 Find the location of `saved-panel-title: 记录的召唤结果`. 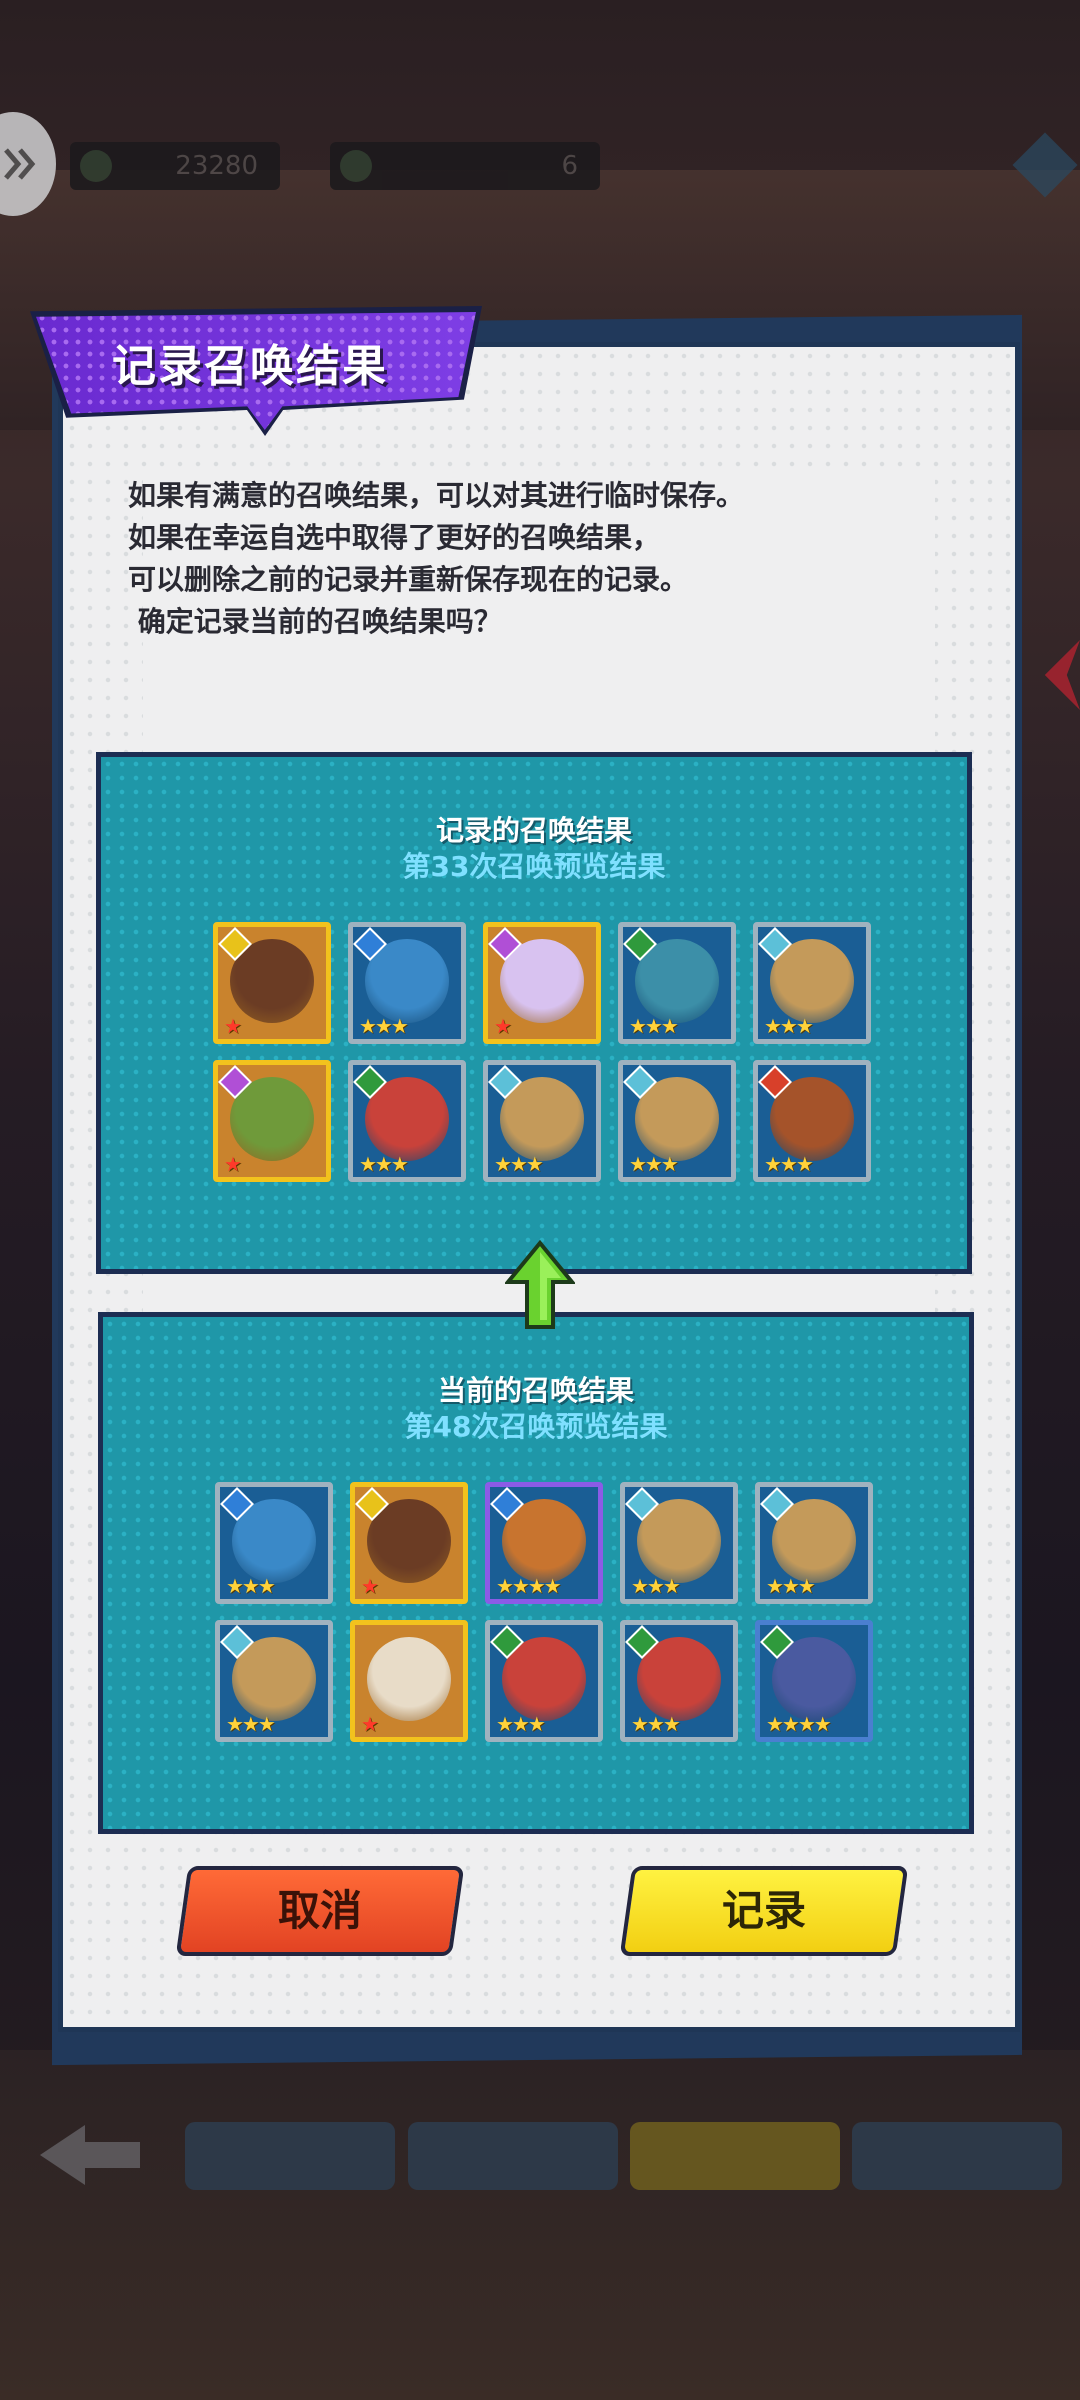

saved-panel-title: 记录的召唤结果 is located at coordinates (533, 830).